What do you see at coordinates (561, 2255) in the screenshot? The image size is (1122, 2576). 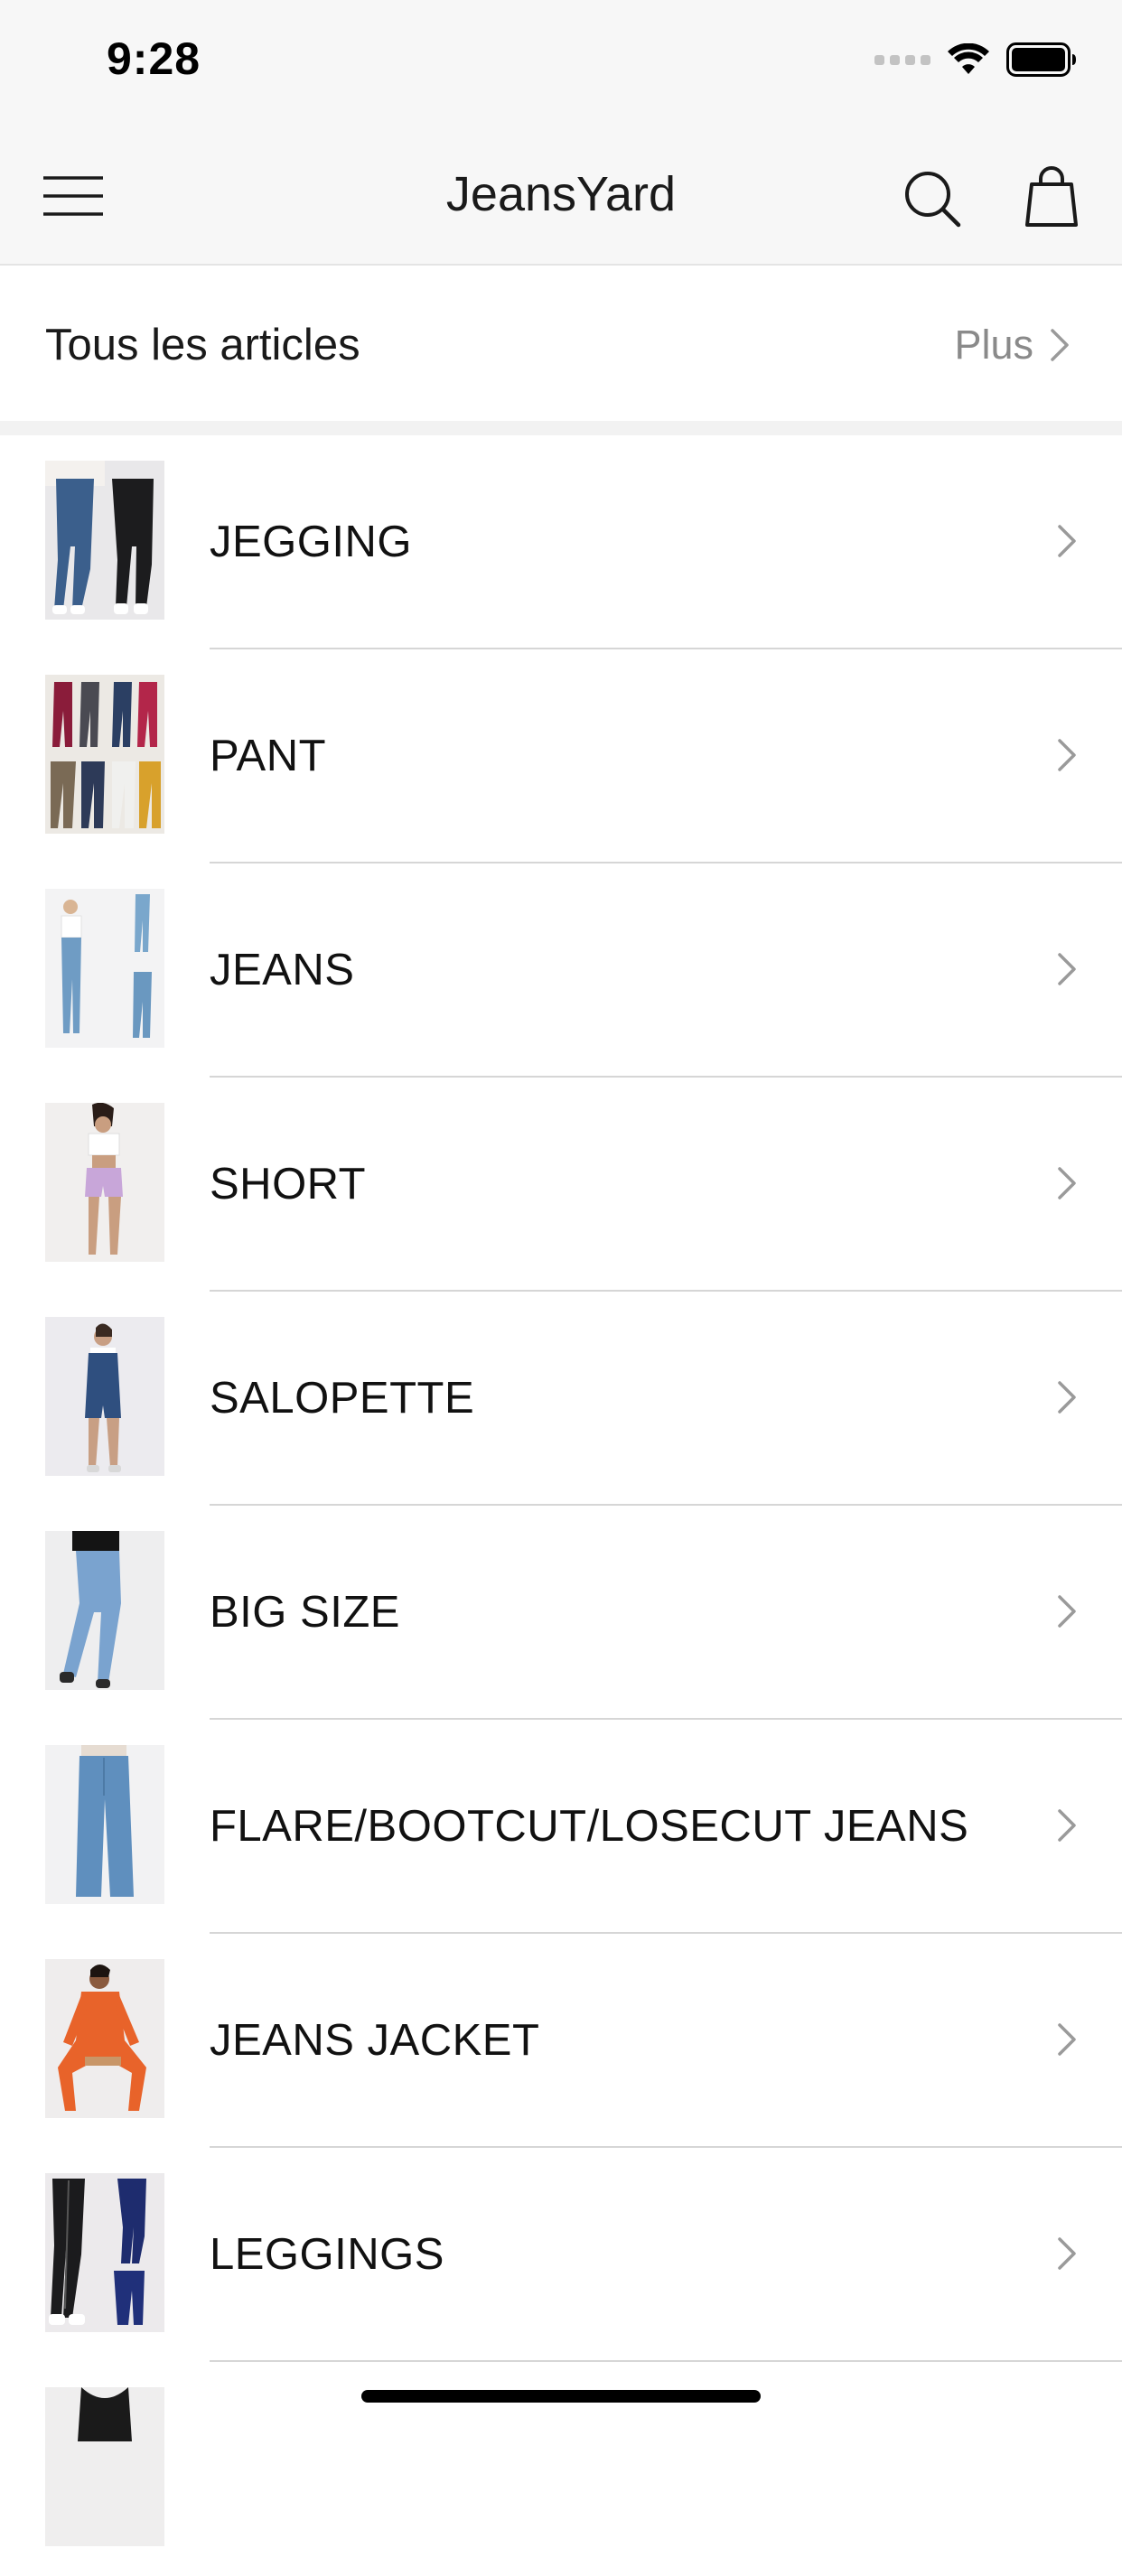 I see `category-row-leggings: LEGGINGS` at bounding box center [561, 2255].